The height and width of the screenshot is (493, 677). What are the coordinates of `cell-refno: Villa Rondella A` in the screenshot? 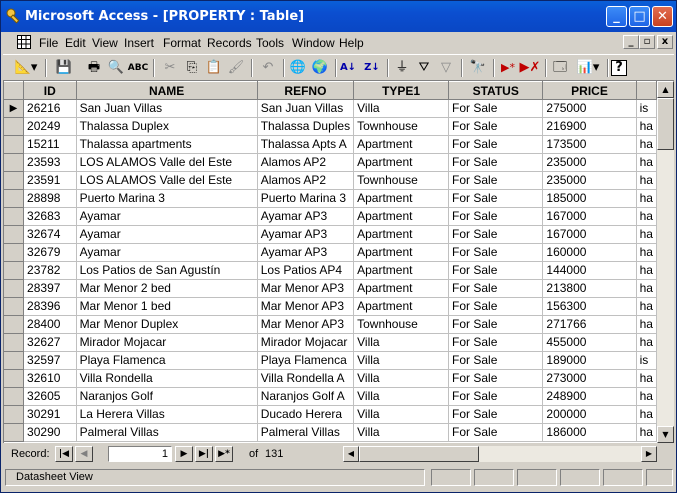 It's located at (306, 378).